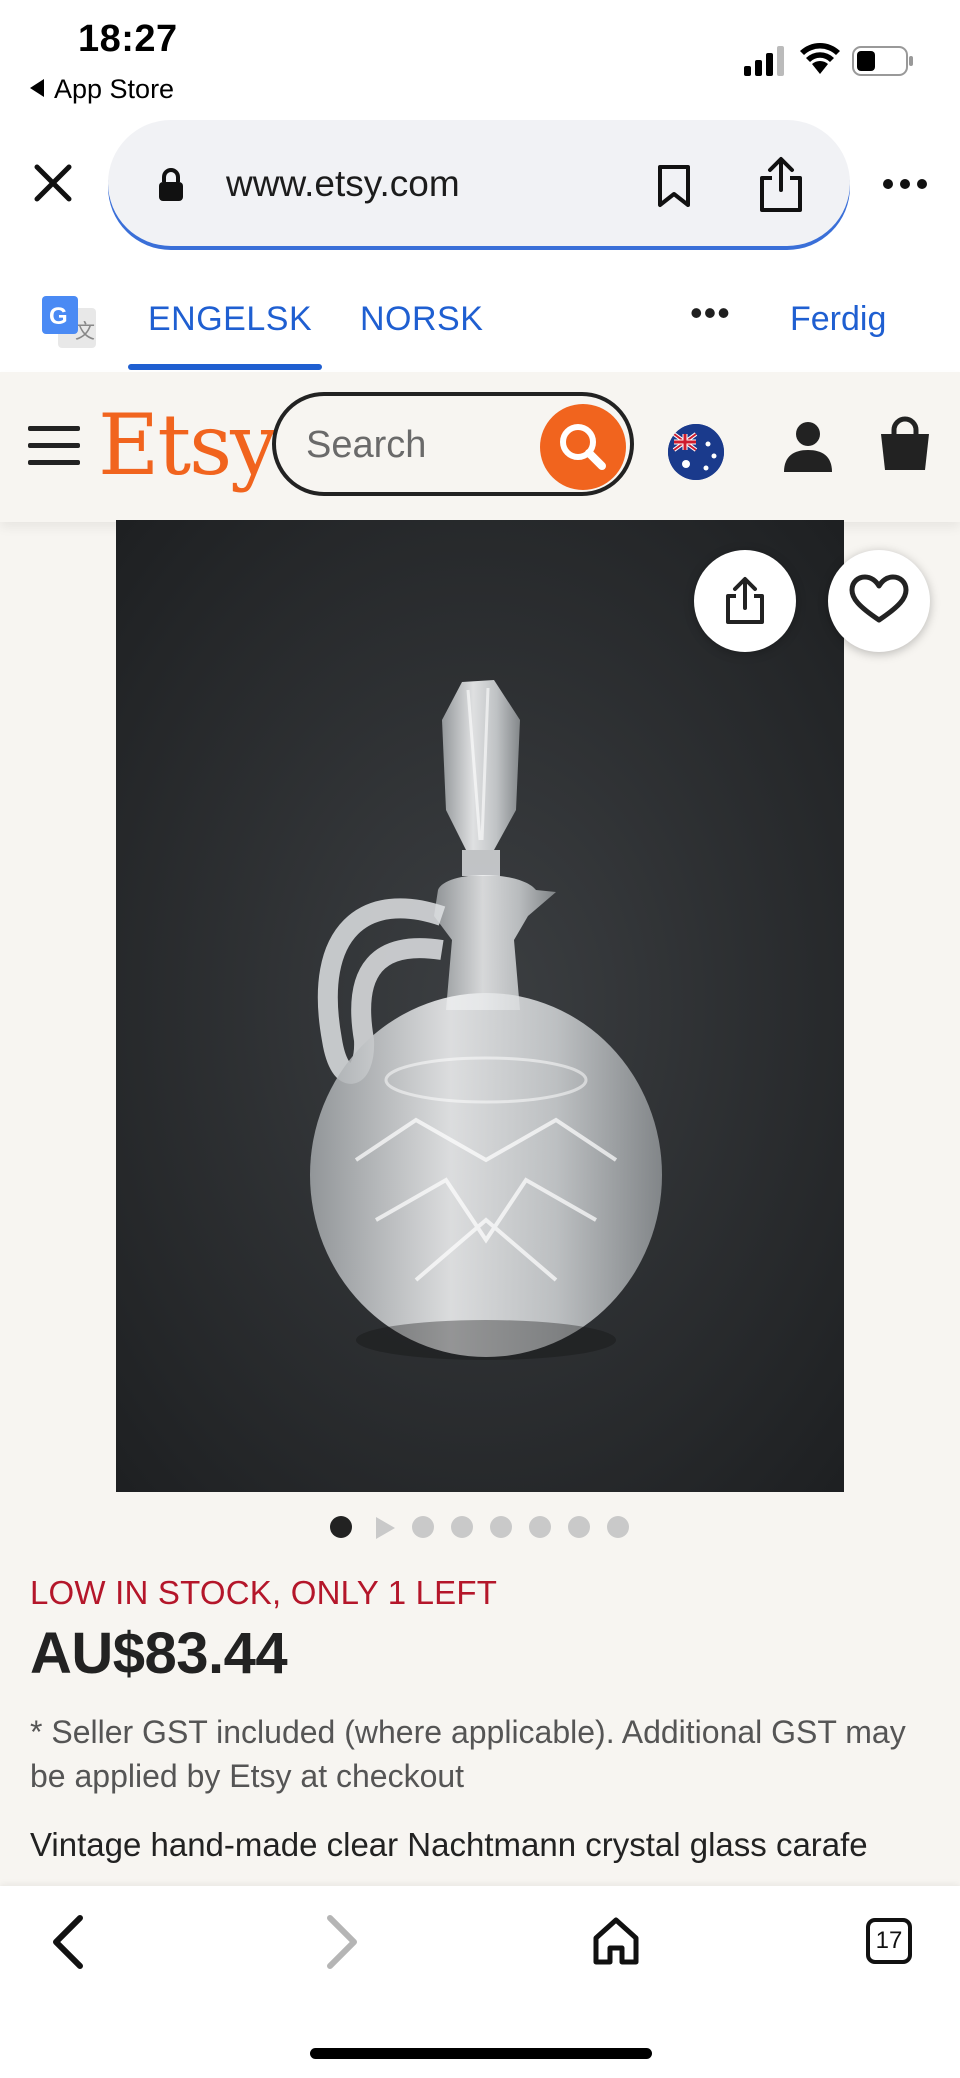 This screenshot has width=960, height=2078. I want to click on more-options-icon, so click(905, 184).